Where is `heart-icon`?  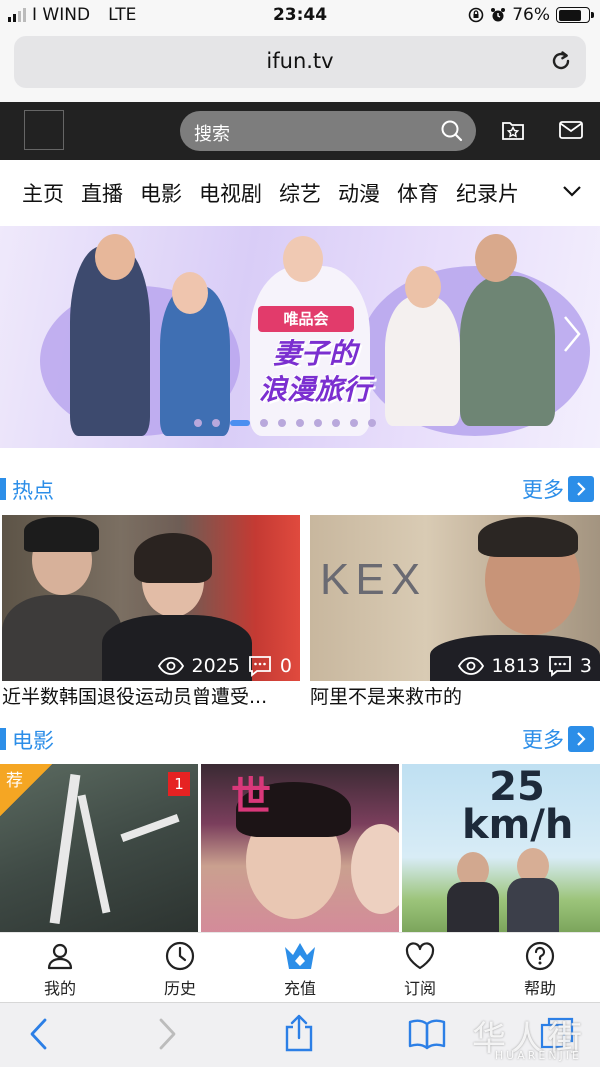 heart-icon is located at coordinates (420, 956).